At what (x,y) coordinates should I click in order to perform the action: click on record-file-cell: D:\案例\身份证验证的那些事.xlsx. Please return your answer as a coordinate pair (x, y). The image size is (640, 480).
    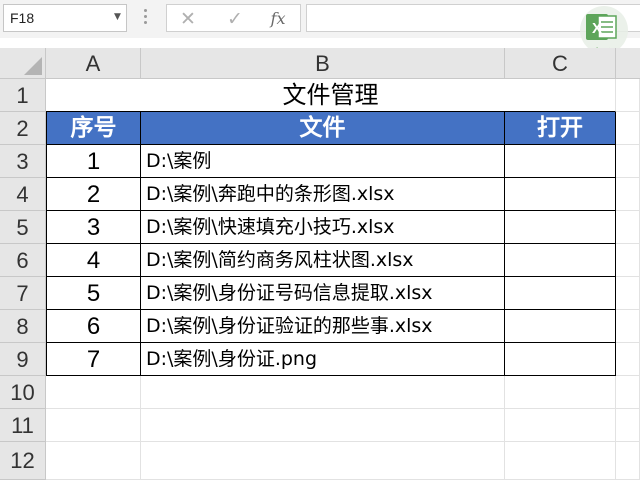
    Looking at the image, I should click on (323, 326).